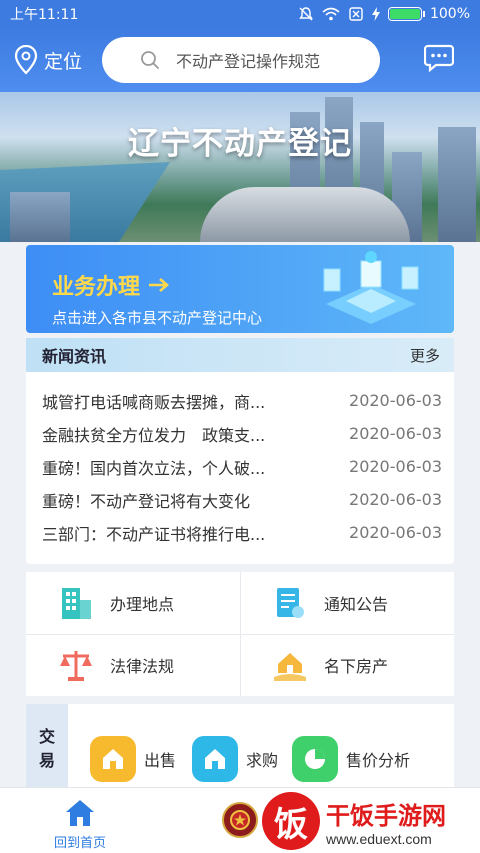 The width and height of the screenshot is (480, 853). I want to click on bottom-tab-bar: 回到首页 饭 干饭手游网 www.eduext.com, so click(240, 820).